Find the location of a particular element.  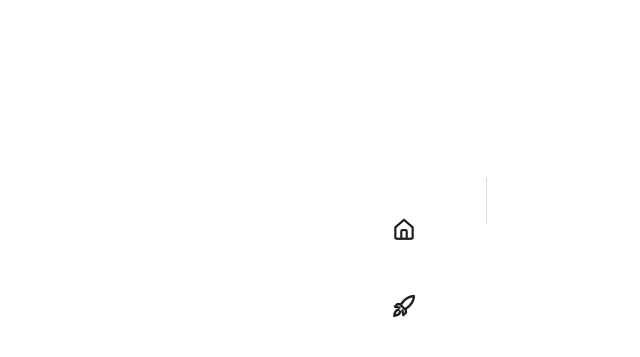

nav-launch-button is located at coordinates (404, 306).